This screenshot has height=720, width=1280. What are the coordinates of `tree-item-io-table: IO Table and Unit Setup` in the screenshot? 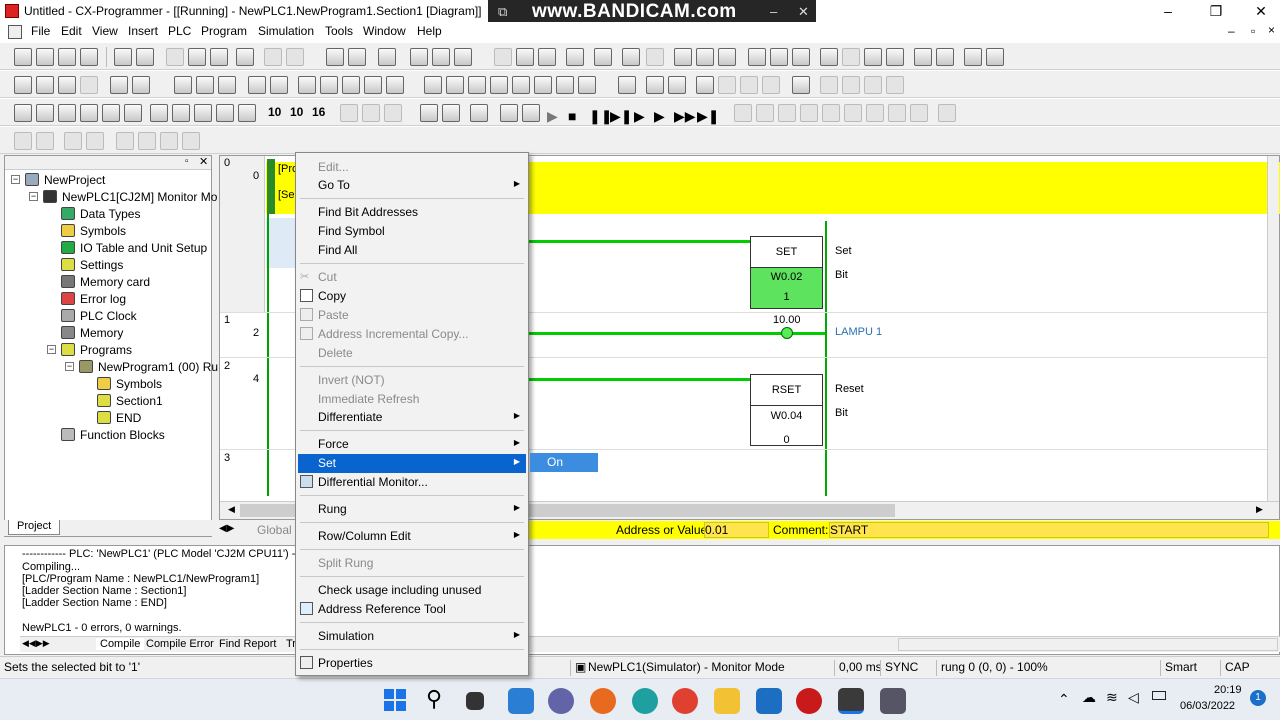 It's located at (143, 248).